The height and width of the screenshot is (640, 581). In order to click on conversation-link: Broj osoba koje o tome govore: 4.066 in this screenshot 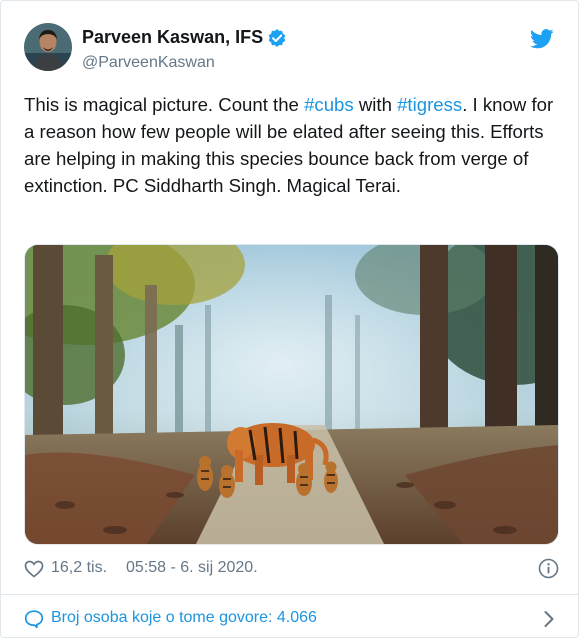, I will do `click(291, 619)`.